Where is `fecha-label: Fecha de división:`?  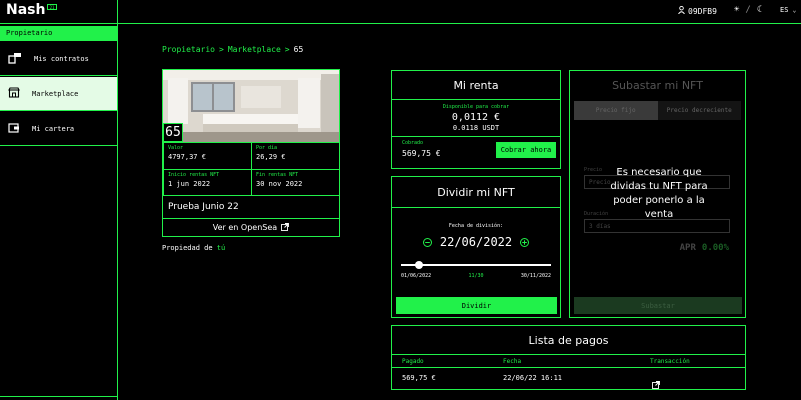
fecha-label: Fecha de división: is located at coordinates (476, 226).